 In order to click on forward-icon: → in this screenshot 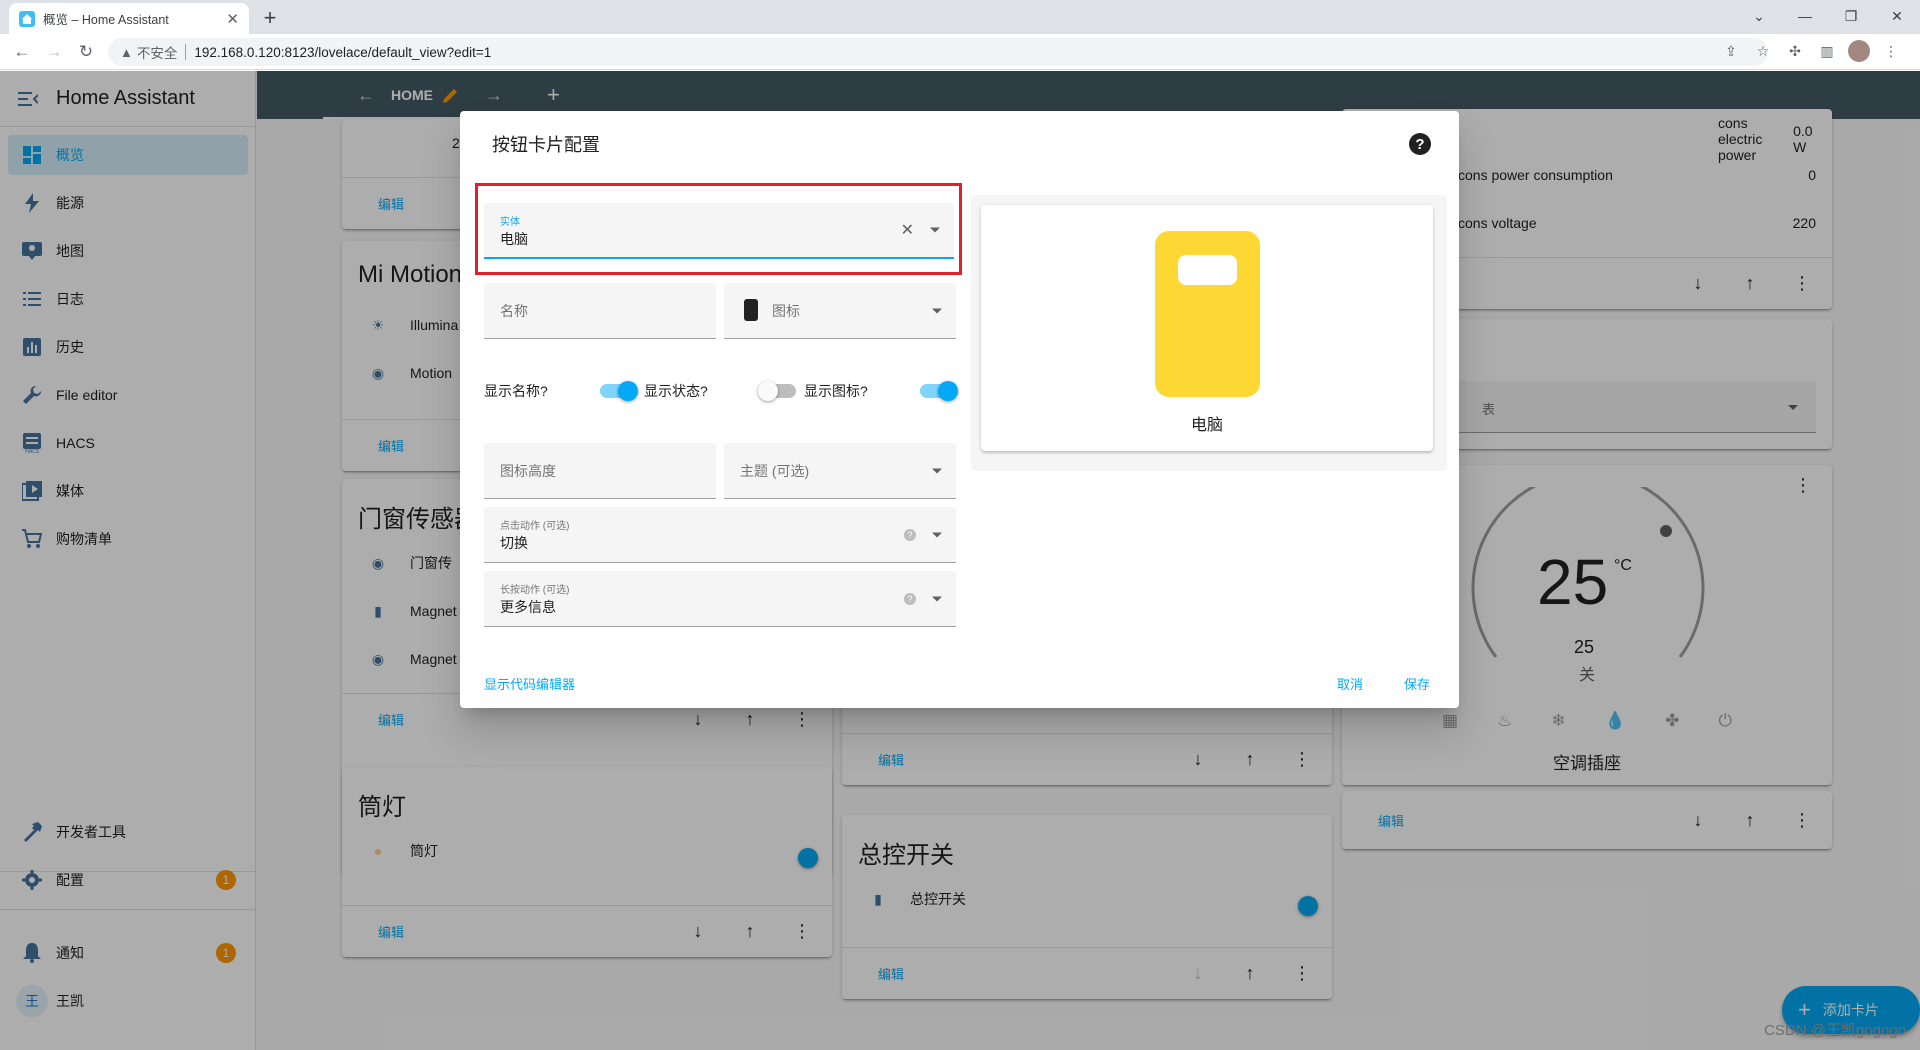, I will do `click(54, 52)`.